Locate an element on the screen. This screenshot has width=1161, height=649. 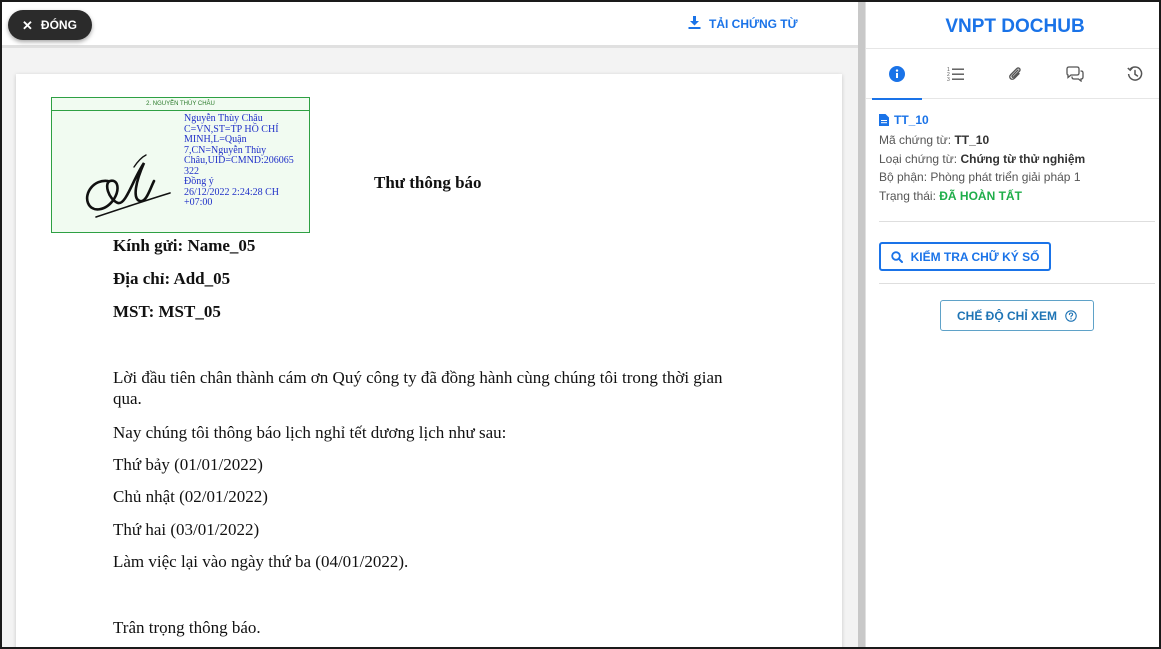
status-badge: ĐÃ HOÀN TẤT is located at coordinates (980, 195).